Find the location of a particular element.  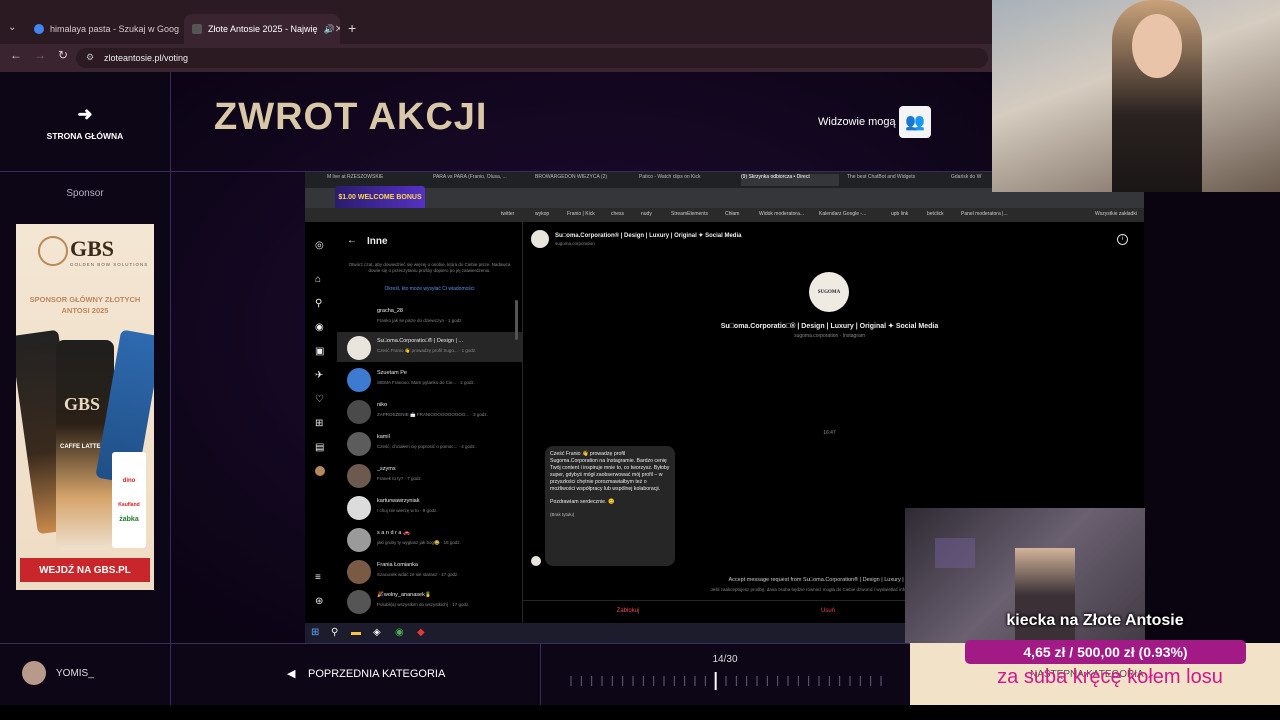

back-arrow-icon: ← is located at coordinates (352, 240).